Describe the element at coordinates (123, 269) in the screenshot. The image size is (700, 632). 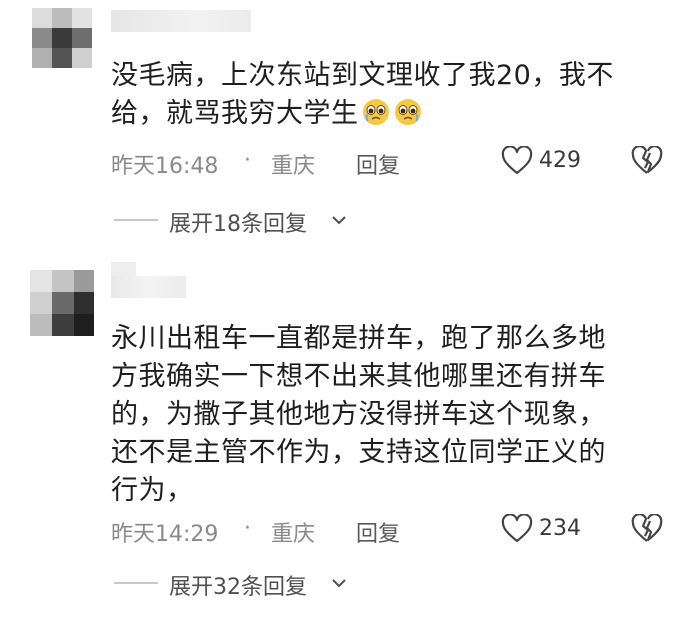
I see `username-extra` at that location.